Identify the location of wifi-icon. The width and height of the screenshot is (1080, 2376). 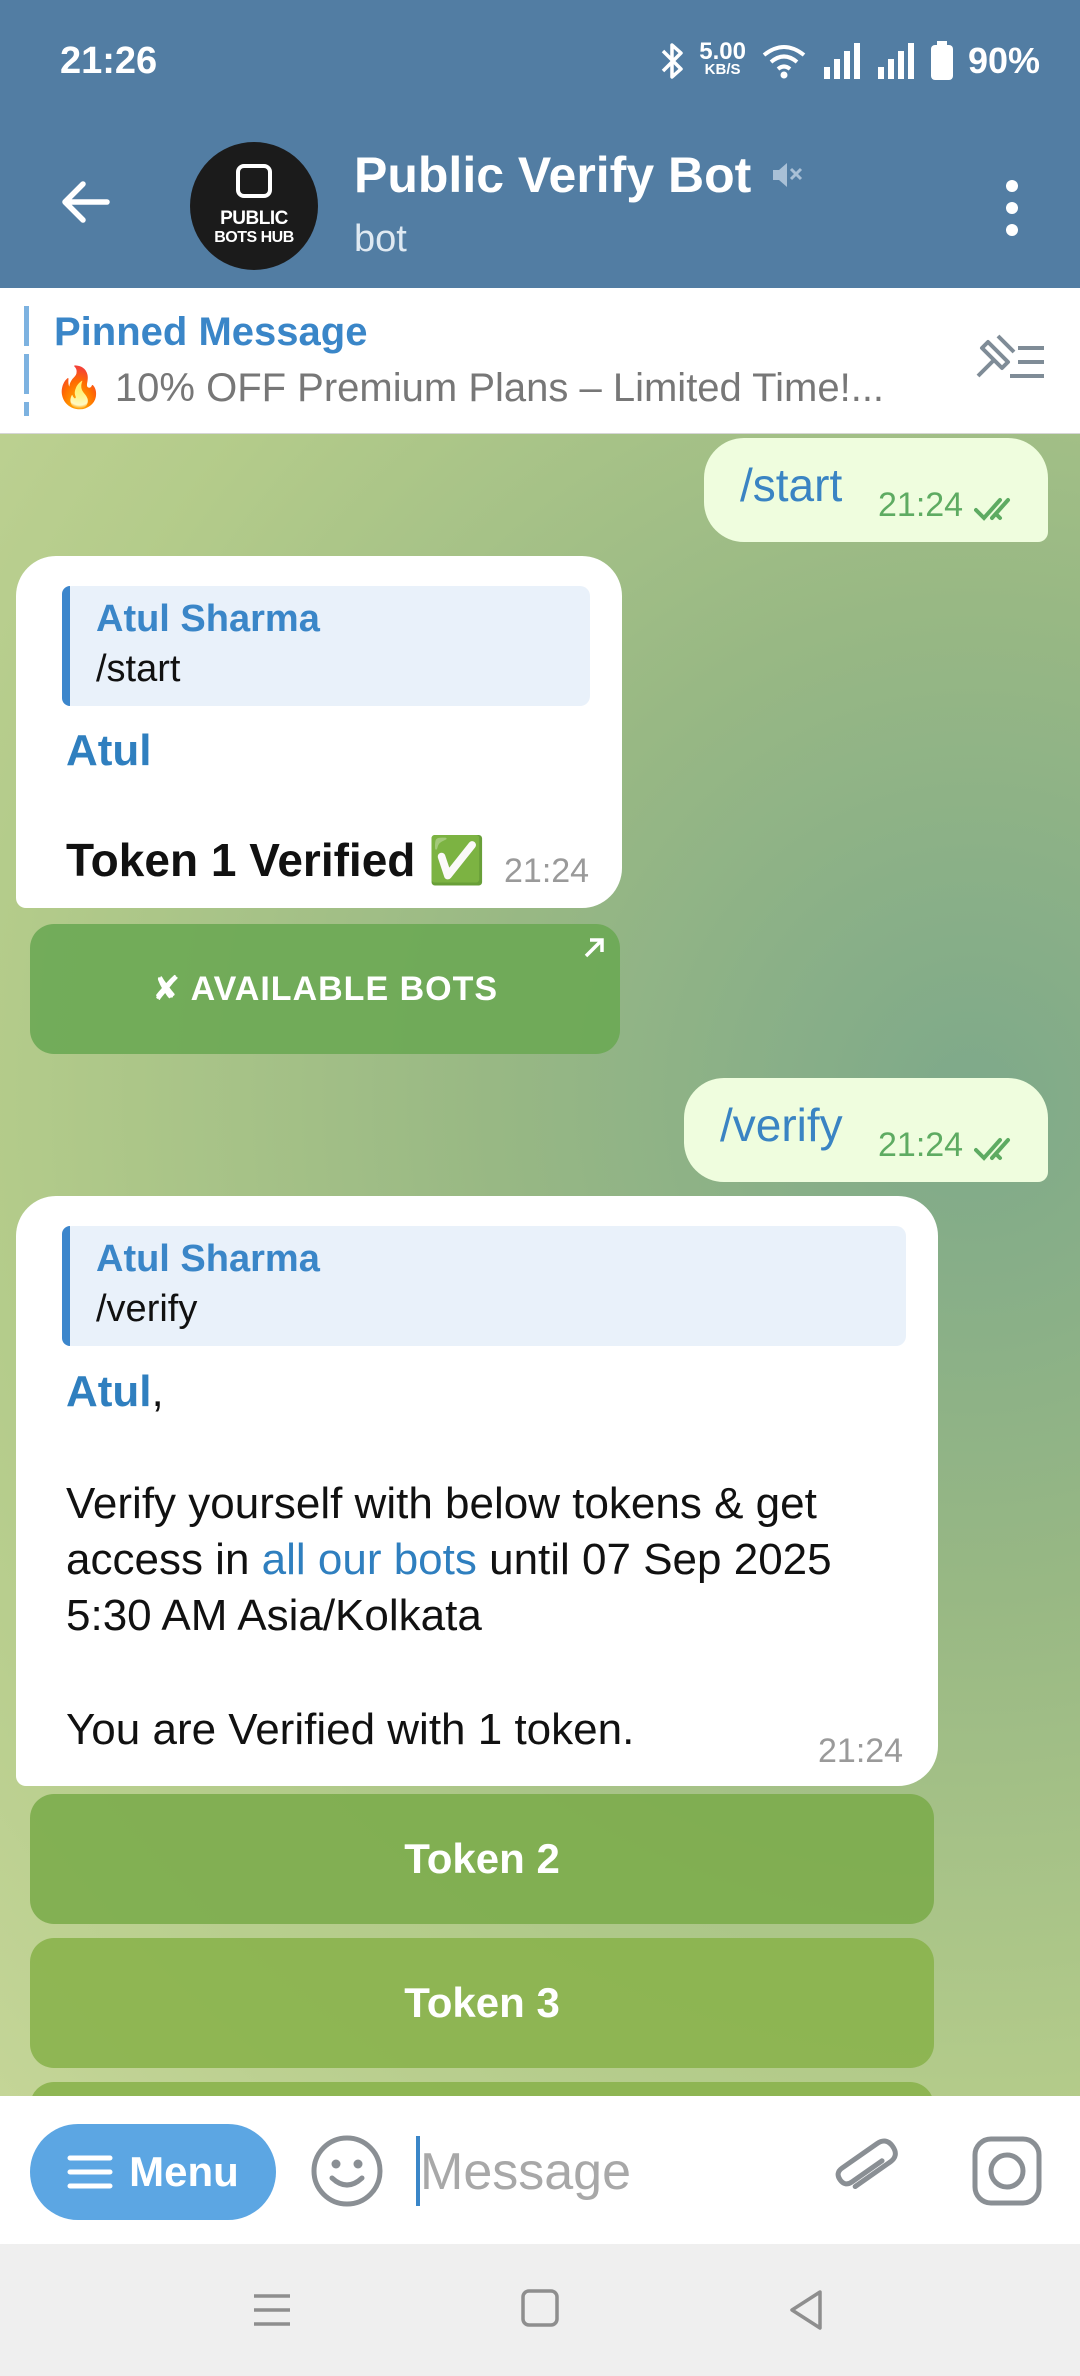
(784, 62).